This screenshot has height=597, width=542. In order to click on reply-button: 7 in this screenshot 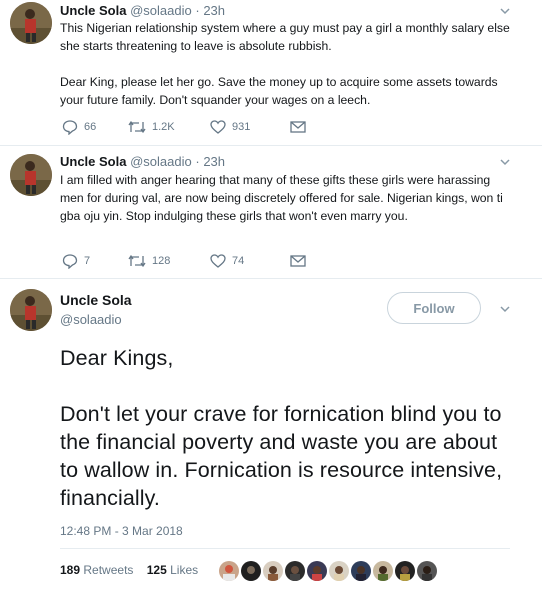, I will do `click(95, 261)`.